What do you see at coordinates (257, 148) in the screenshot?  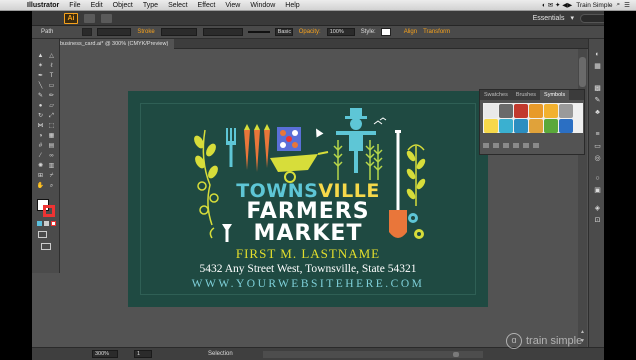 I see `carrots-icon` at bounding box center [257, 148].